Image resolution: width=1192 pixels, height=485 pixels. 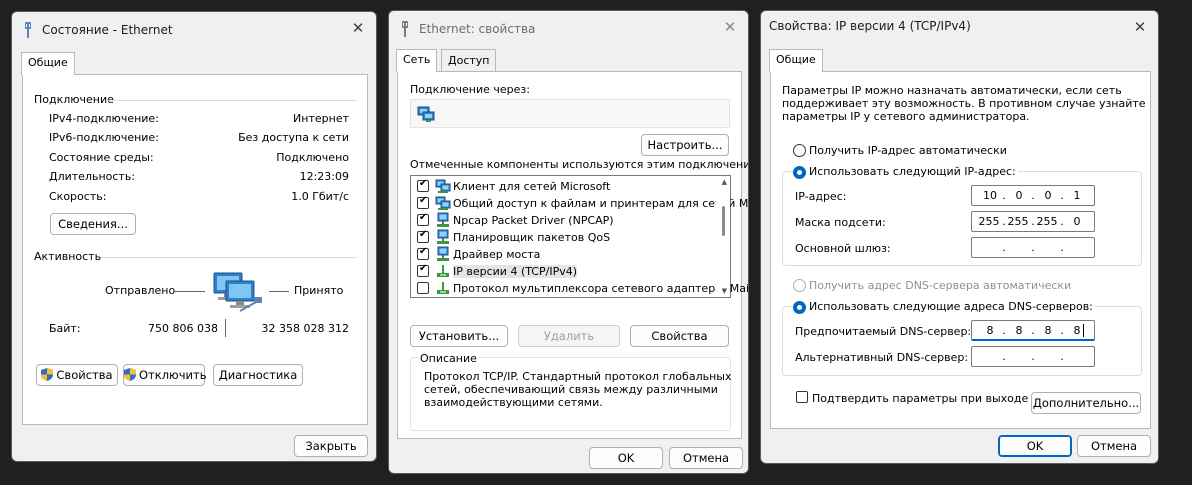 What do you see at coordinates (840, 222) in the screenshot?
I see `subnet-mask-label: Маска подсети:` at bounding box center [840, 222].